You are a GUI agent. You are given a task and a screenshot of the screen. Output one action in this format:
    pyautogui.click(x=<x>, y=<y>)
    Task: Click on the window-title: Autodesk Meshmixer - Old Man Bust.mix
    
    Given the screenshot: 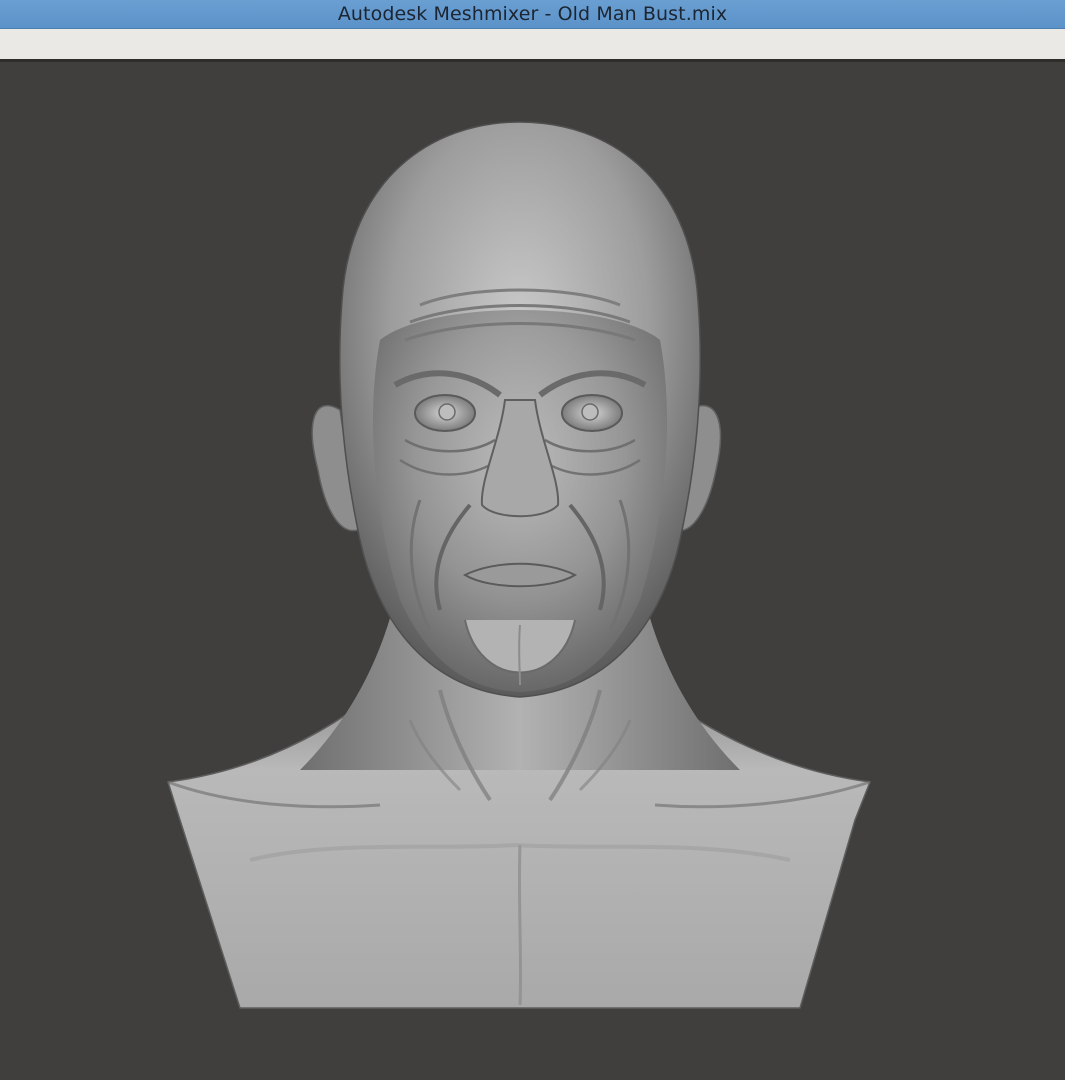 What is the action you would take?
    pyautogui.click(x=532, y=14)
    